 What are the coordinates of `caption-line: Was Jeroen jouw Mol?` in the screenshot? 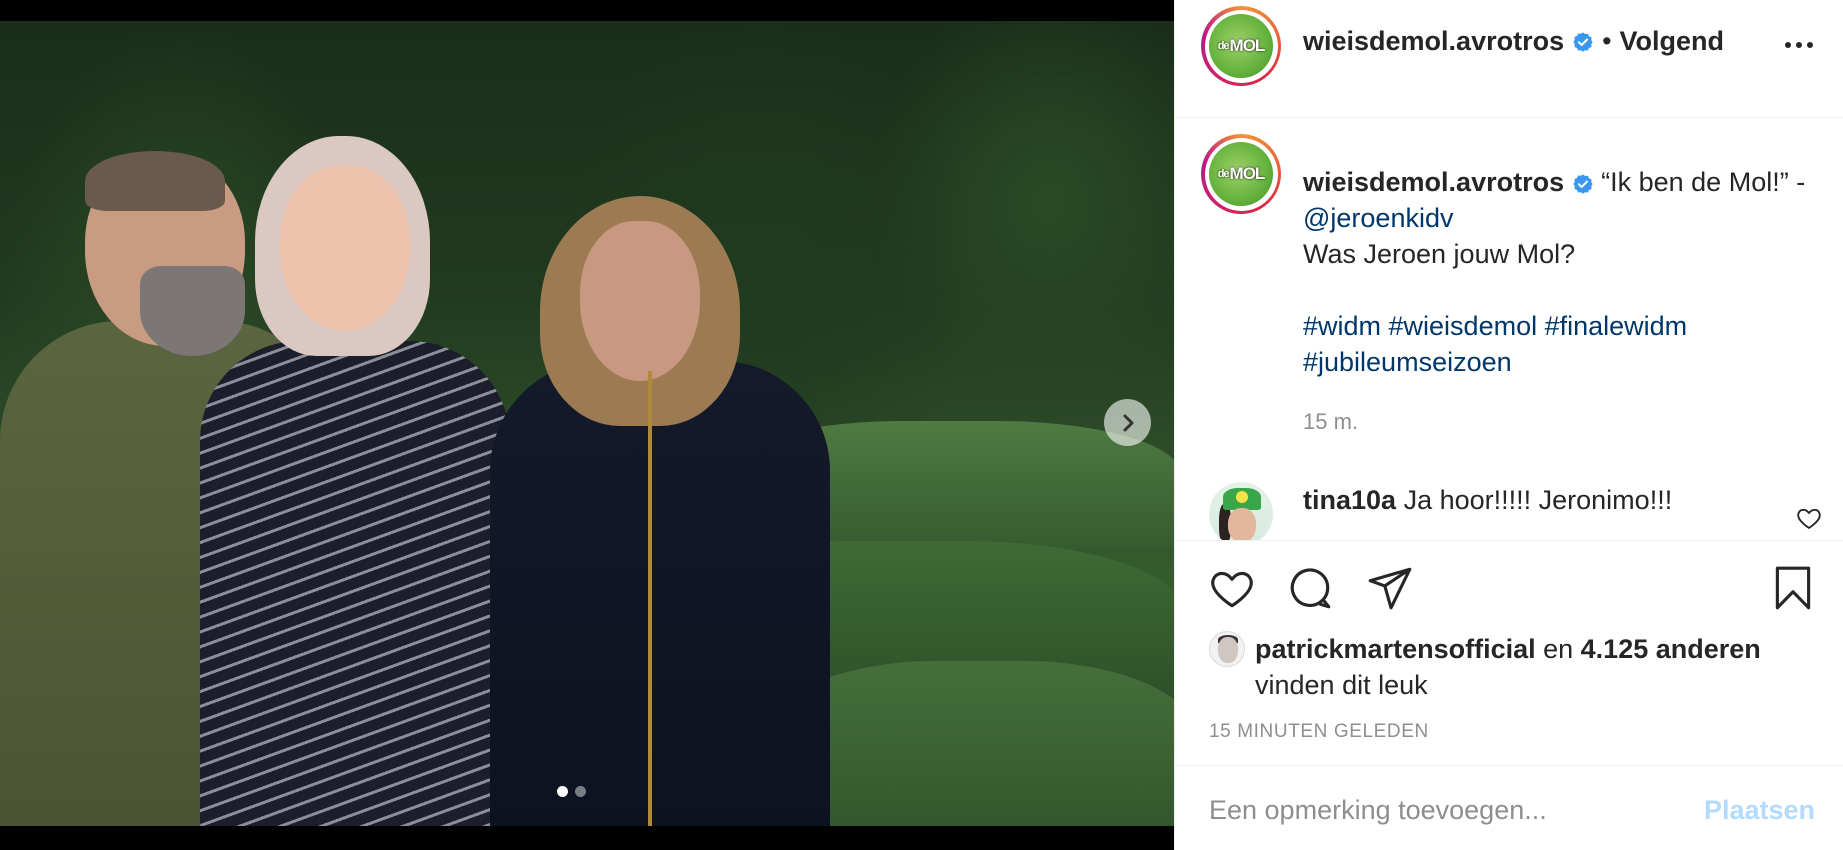 It's located at (1439, 254).